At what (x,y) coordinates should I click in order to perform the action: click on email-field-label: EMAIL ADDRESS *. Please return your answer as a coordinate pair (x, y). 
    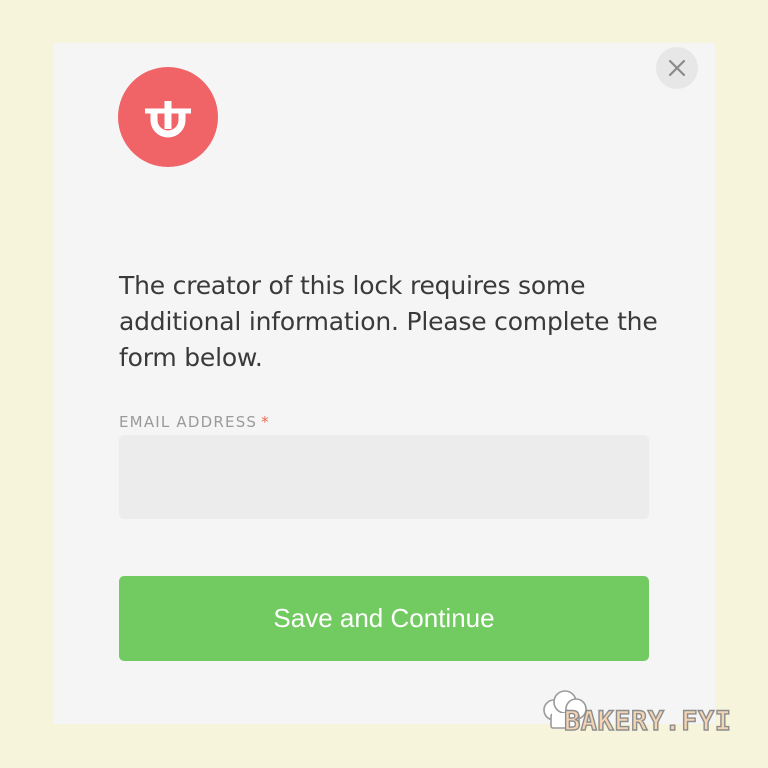
    Looking at the image, I should click on (194, 422).